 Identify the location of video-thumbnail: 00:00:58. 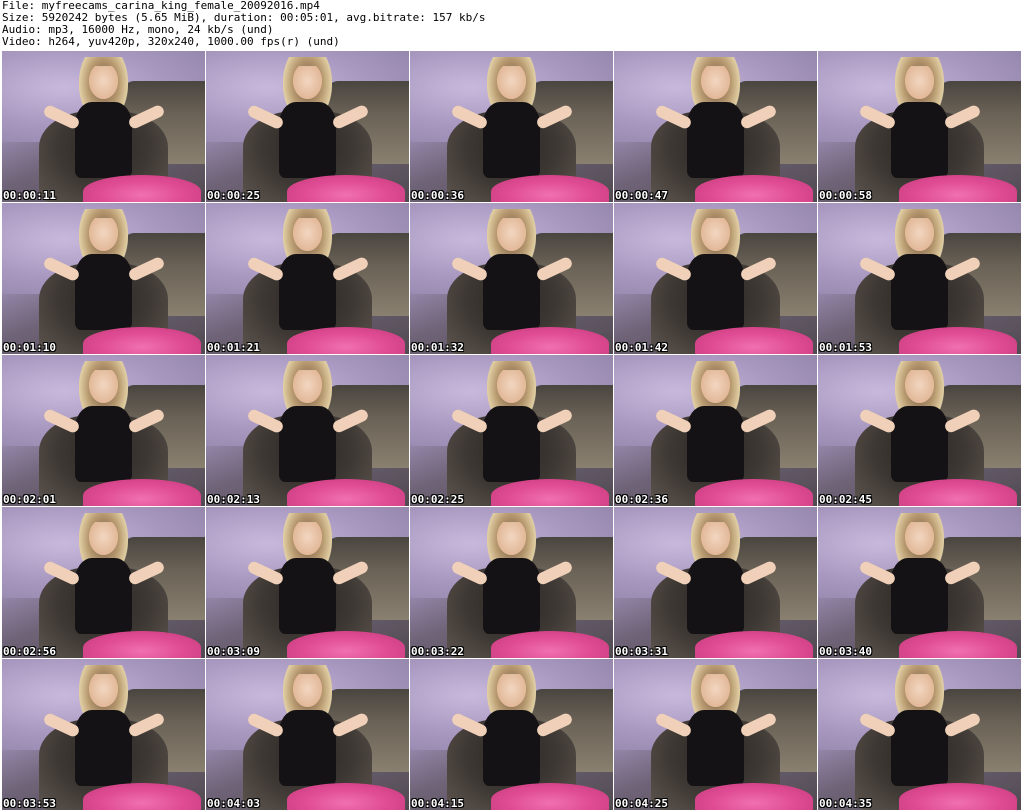
(919, 126).